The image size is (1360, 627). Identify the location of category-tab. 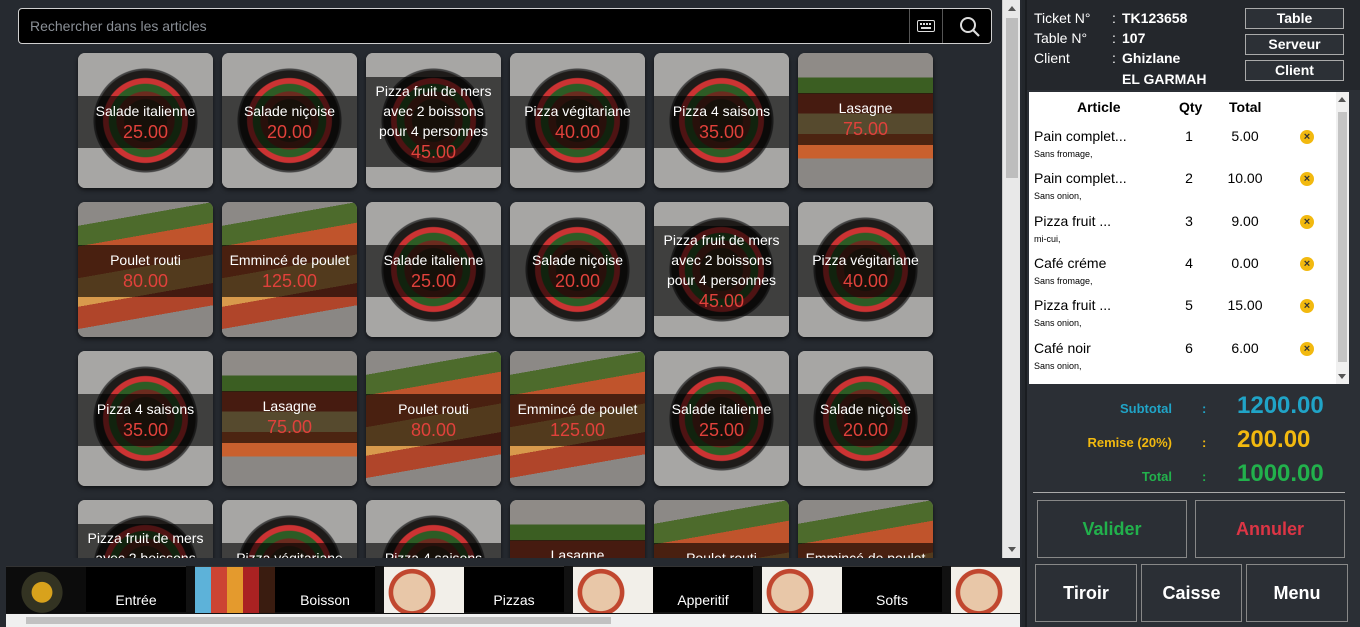
(985, 589).